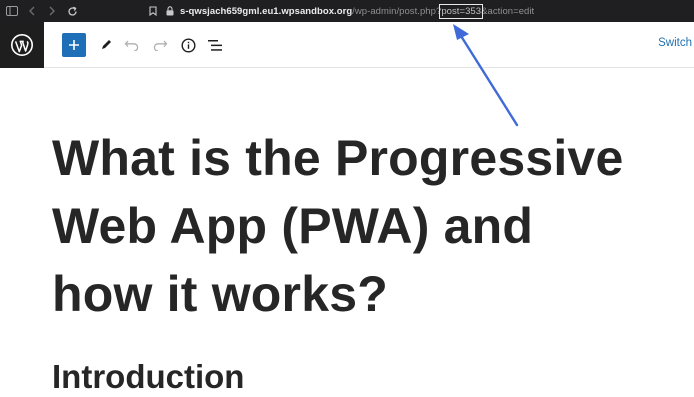  What do you see at coordinates (508, 11) in the screenshot?
I see `url-query-suffix: &action=edit` at bounding box center [508, 11].